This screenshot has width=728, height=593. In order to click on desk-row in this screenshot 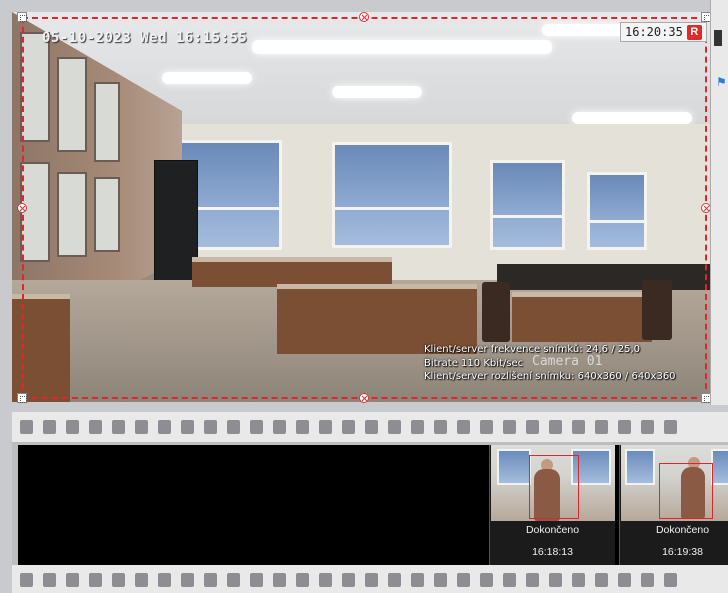, I will do `click(603, 277)`.